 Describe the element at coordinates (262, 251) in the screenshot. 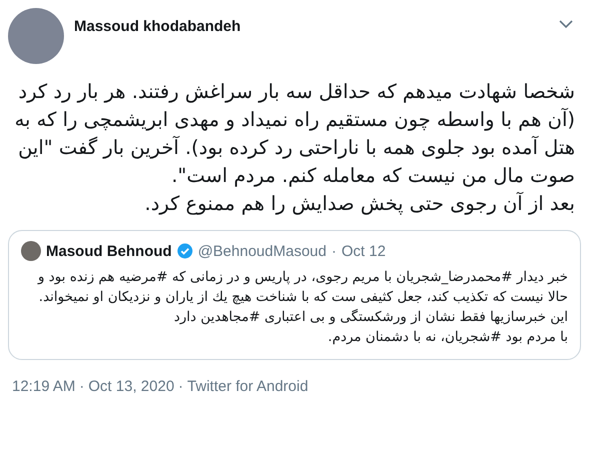

I see `quoted-handle: @BehnoudMasoud` at that location.